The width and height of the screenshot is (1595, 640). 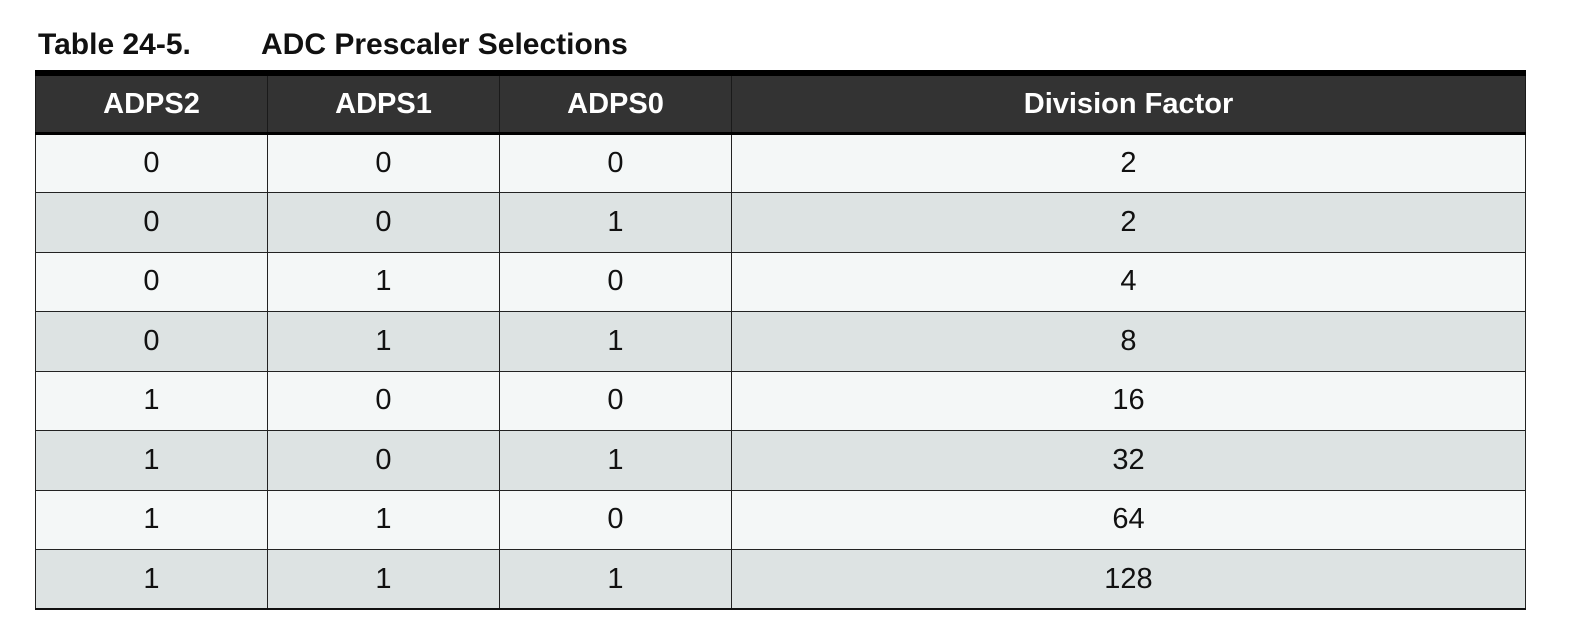 I want to click on table-row: 1 0 0 16, so click(x=780, y=400).